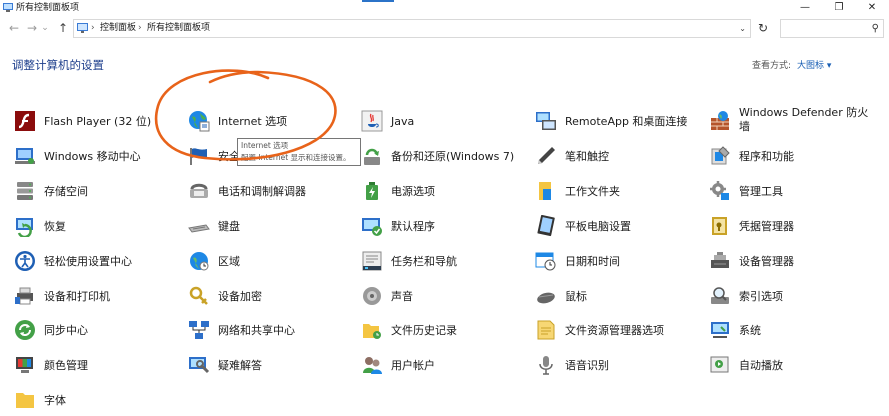 The height and width of the screenshot is (416, 889). I want to click on view-by-label: 查看方式:, so click(772, 66).